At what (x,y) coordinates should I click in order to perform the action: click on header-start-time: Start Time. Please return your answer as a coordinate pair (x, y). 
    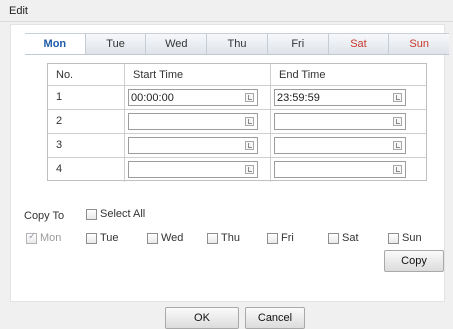
    Looking at the image, I should click on (158, 75).